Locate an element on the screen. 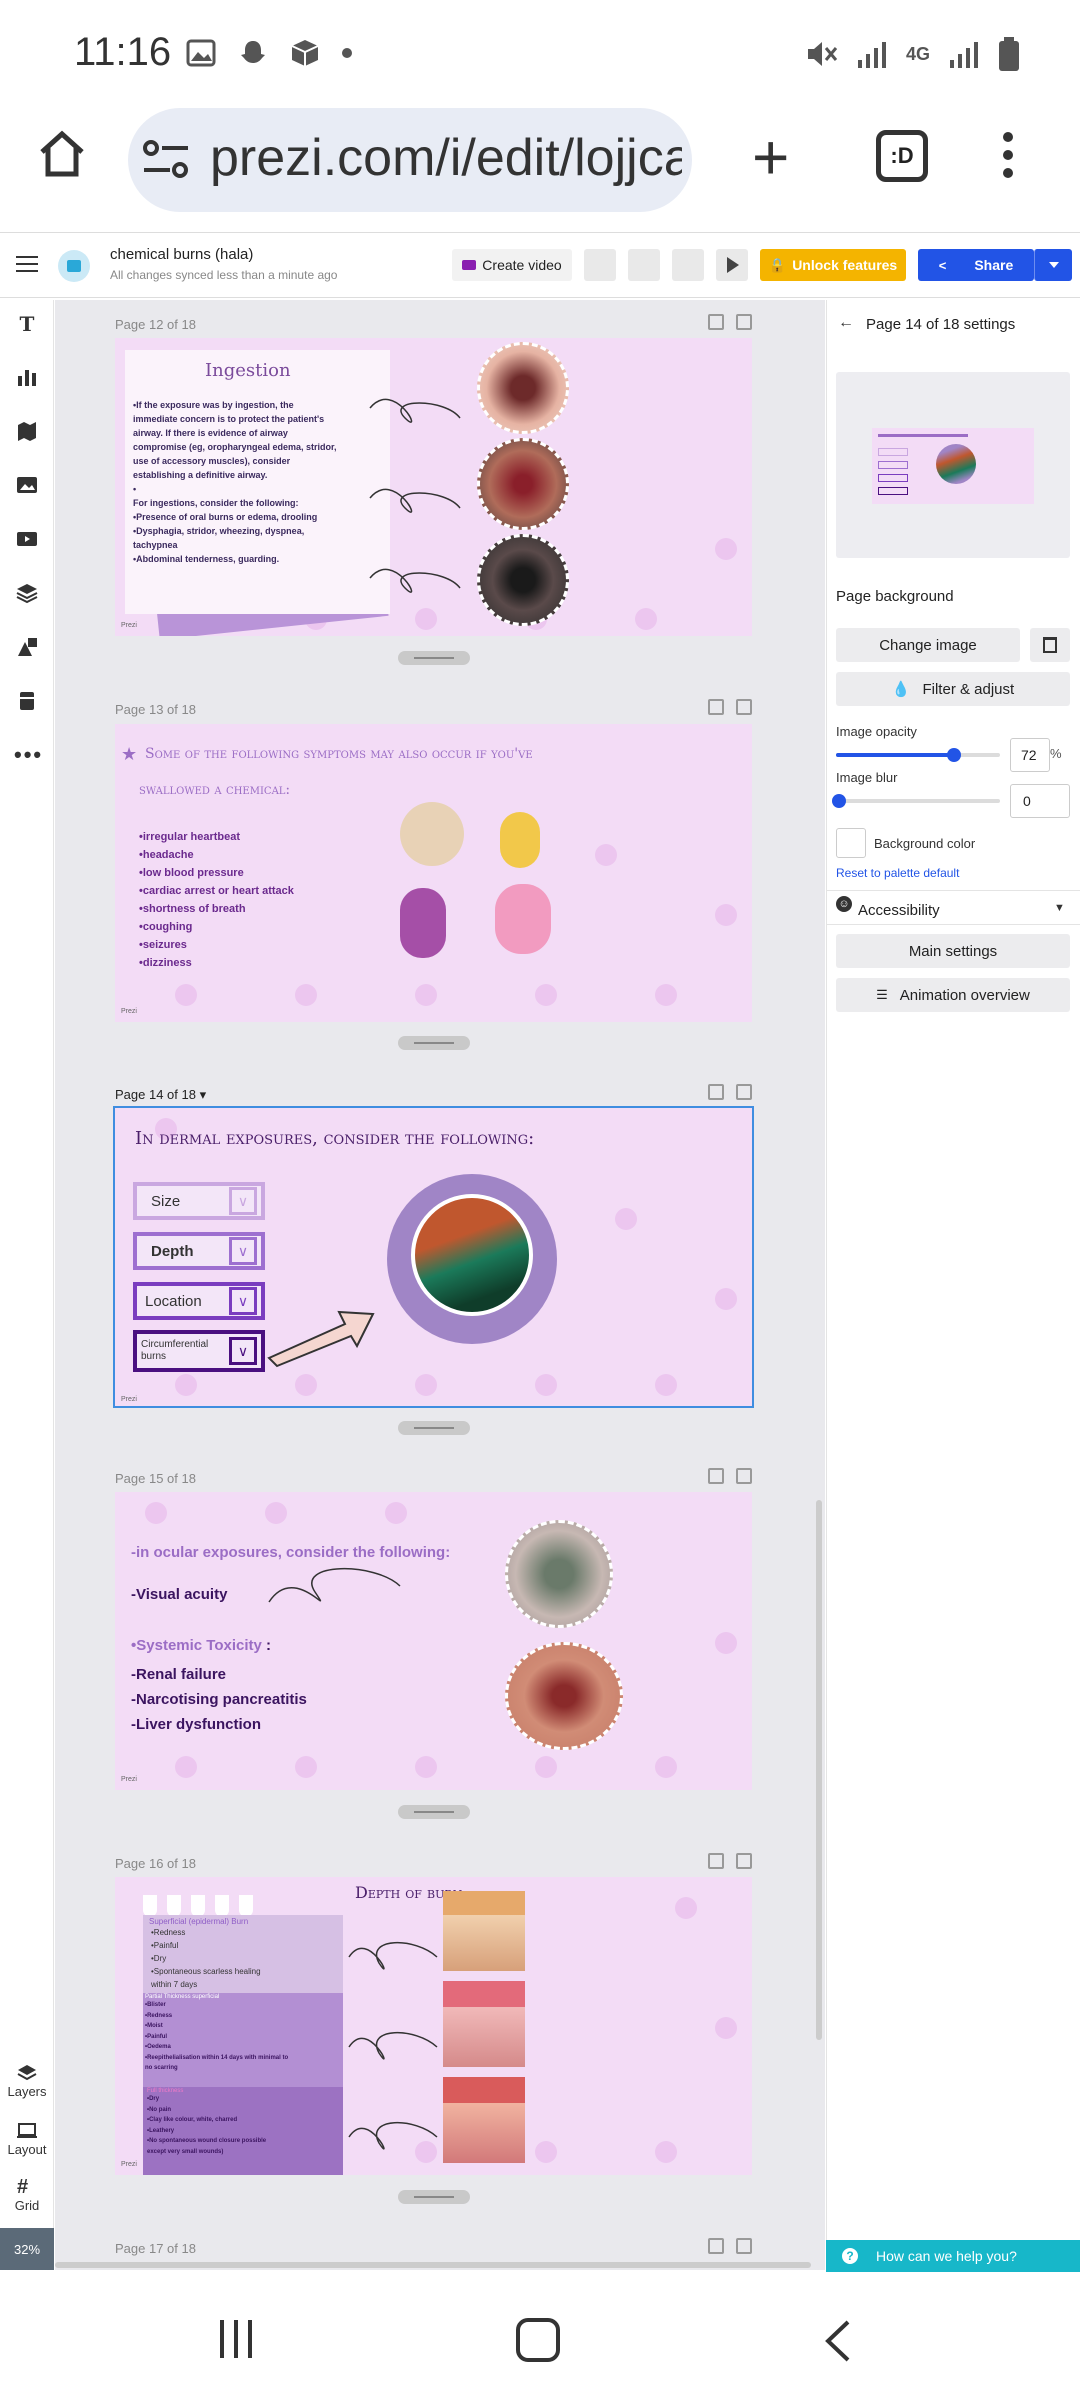  opacity-slider-knob is located at coordinates (954, 755).